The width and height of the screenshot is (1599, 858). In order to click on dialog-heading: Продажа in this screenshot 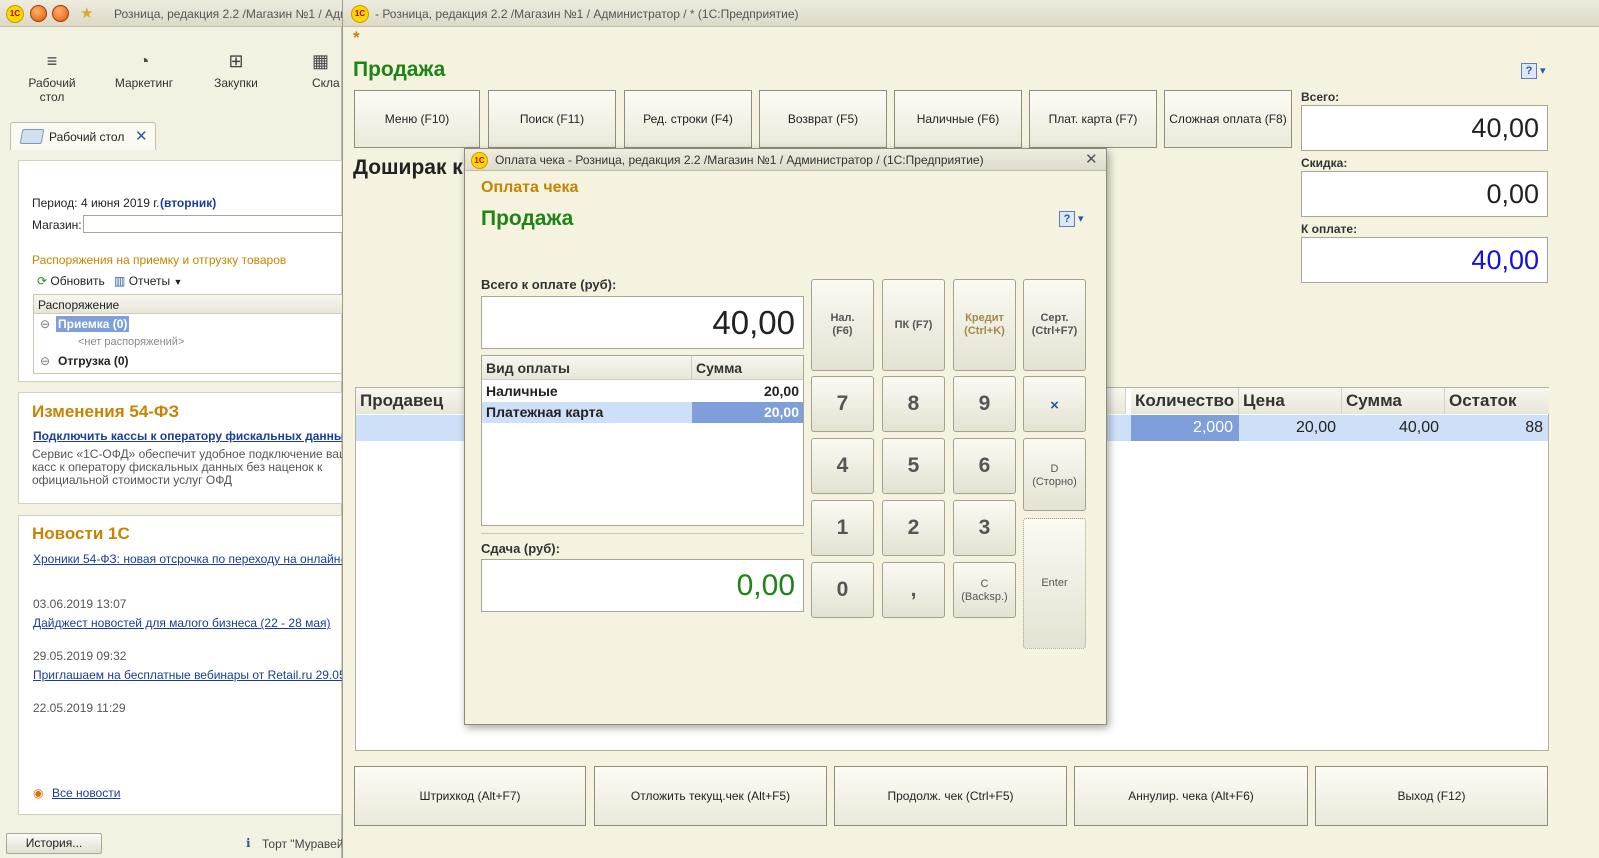, I will do `click(527, 218)`.